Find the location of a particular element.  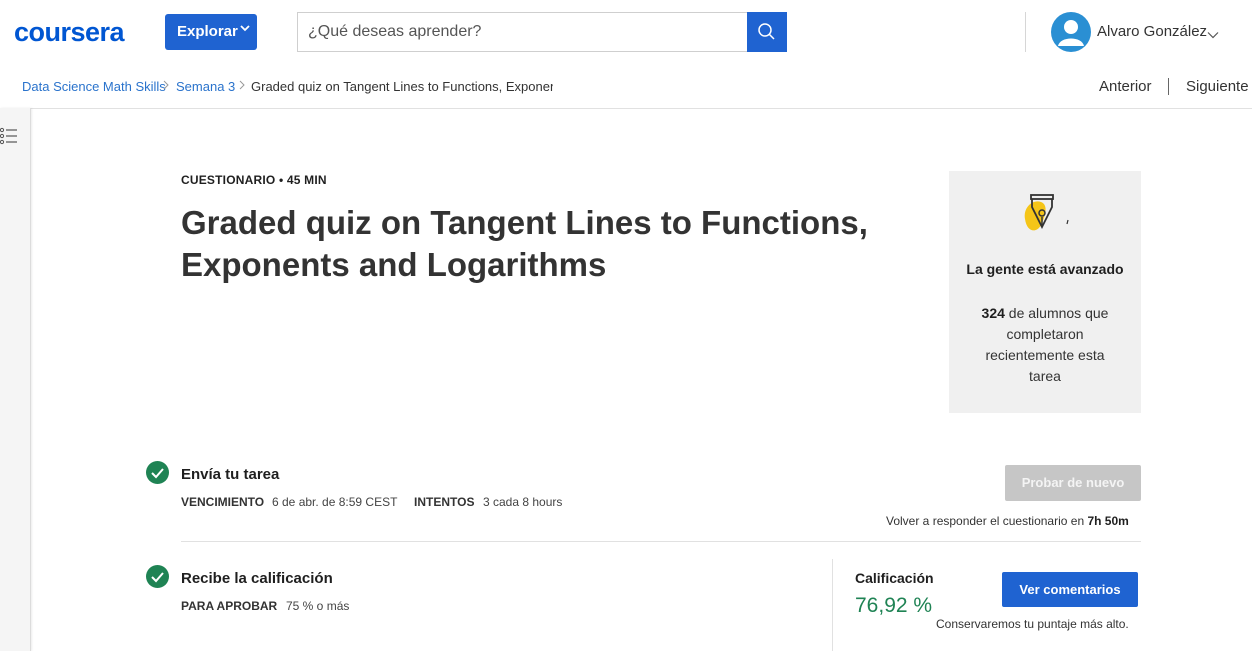

avatar is located at coordinates (1071, 32).